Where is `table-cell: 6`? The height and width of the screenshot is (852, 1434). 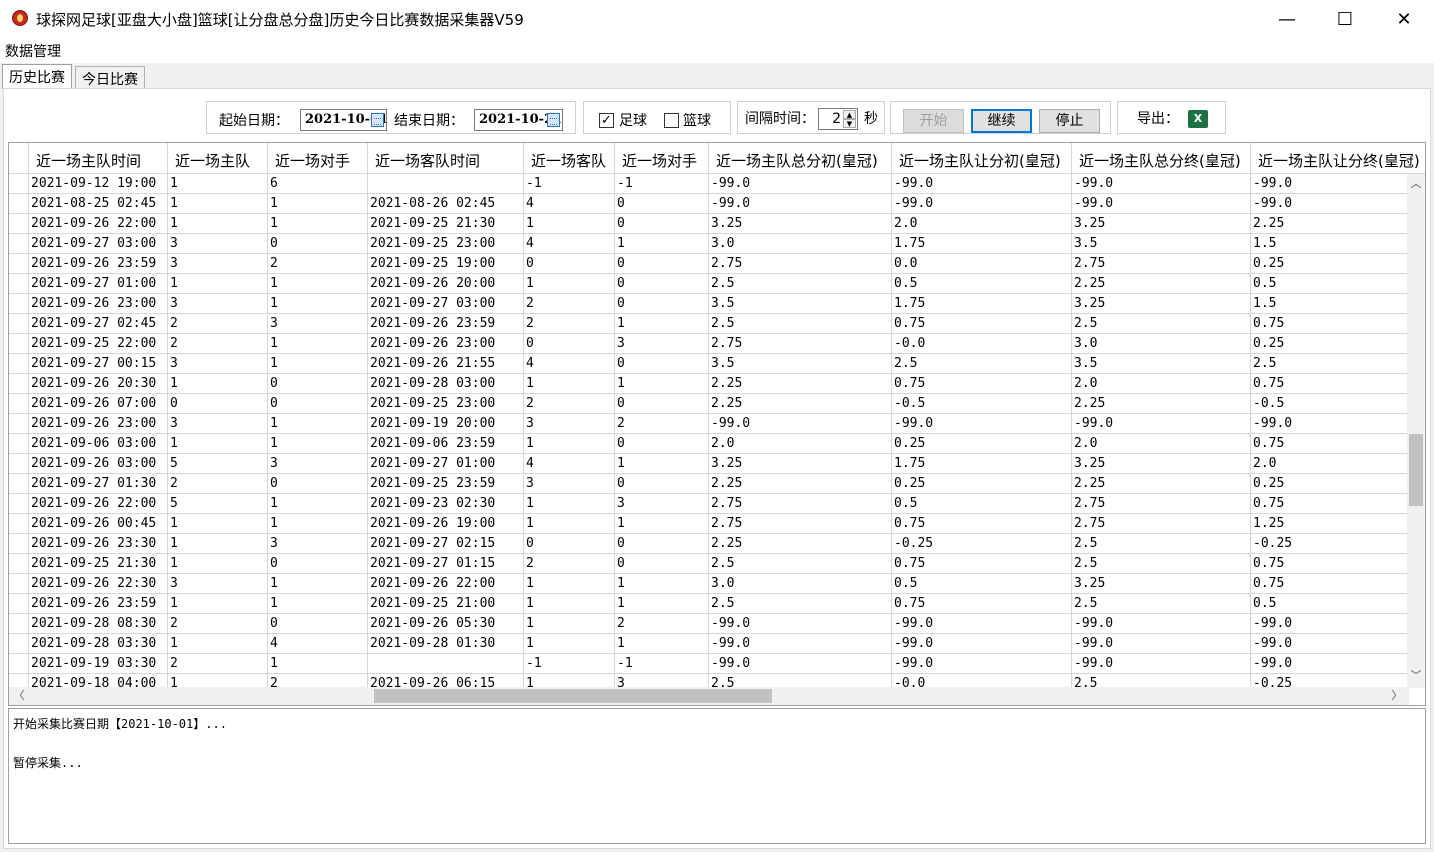
table-cell: 6 is located at coordinates (318, 184).